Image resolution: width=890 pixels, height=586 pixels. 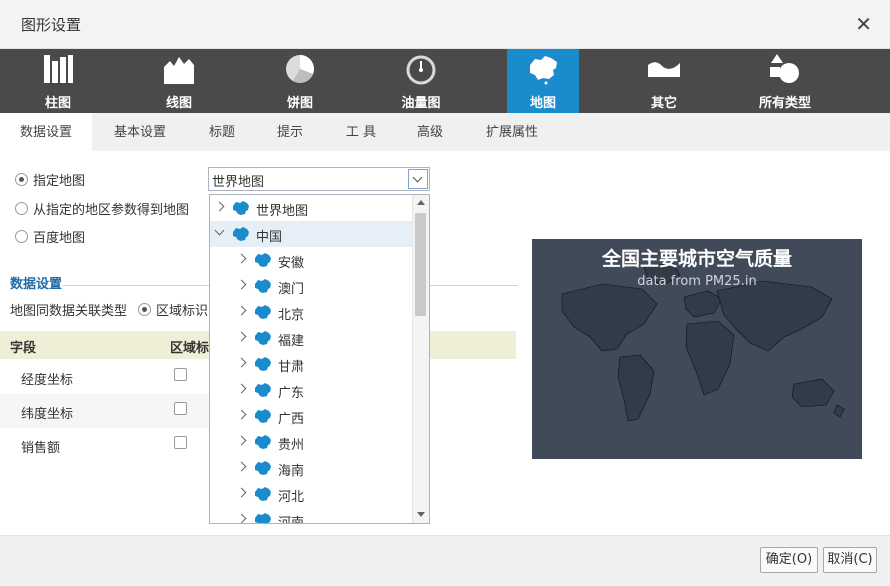 I want to click on tab-extended: 扩展属性, so click(x=512, y=132).